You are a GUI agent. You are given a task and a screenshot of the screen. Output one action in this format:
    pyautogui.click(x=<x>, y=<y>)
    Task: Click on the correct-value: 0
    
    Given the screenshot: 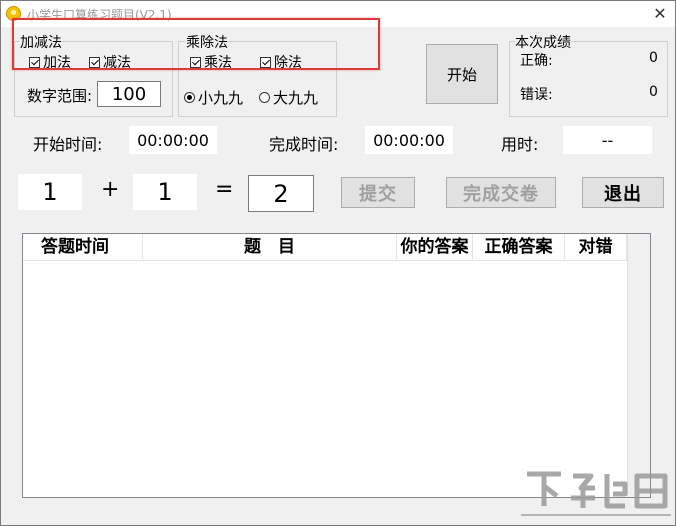 What is the action you would take?
    pyautogui.click(x=653, y=58)
    